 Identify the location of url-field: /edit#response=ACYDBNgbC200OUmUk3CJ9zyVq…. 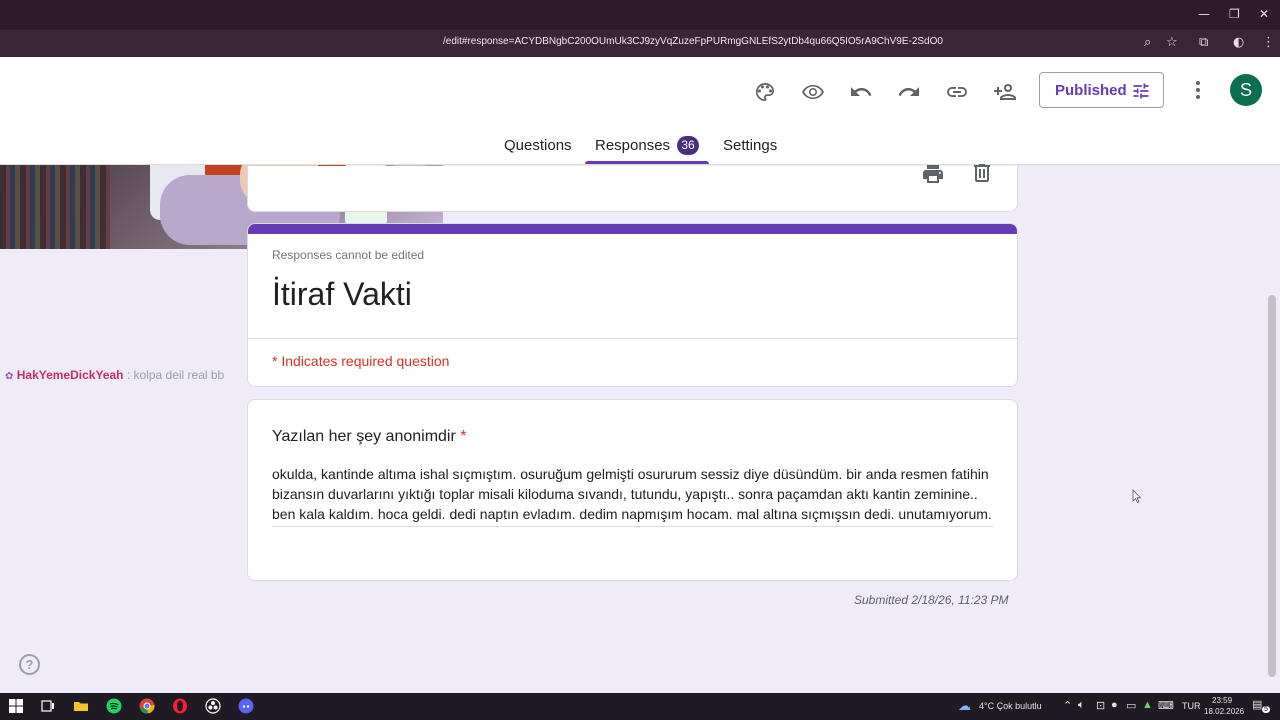
(693, 41).